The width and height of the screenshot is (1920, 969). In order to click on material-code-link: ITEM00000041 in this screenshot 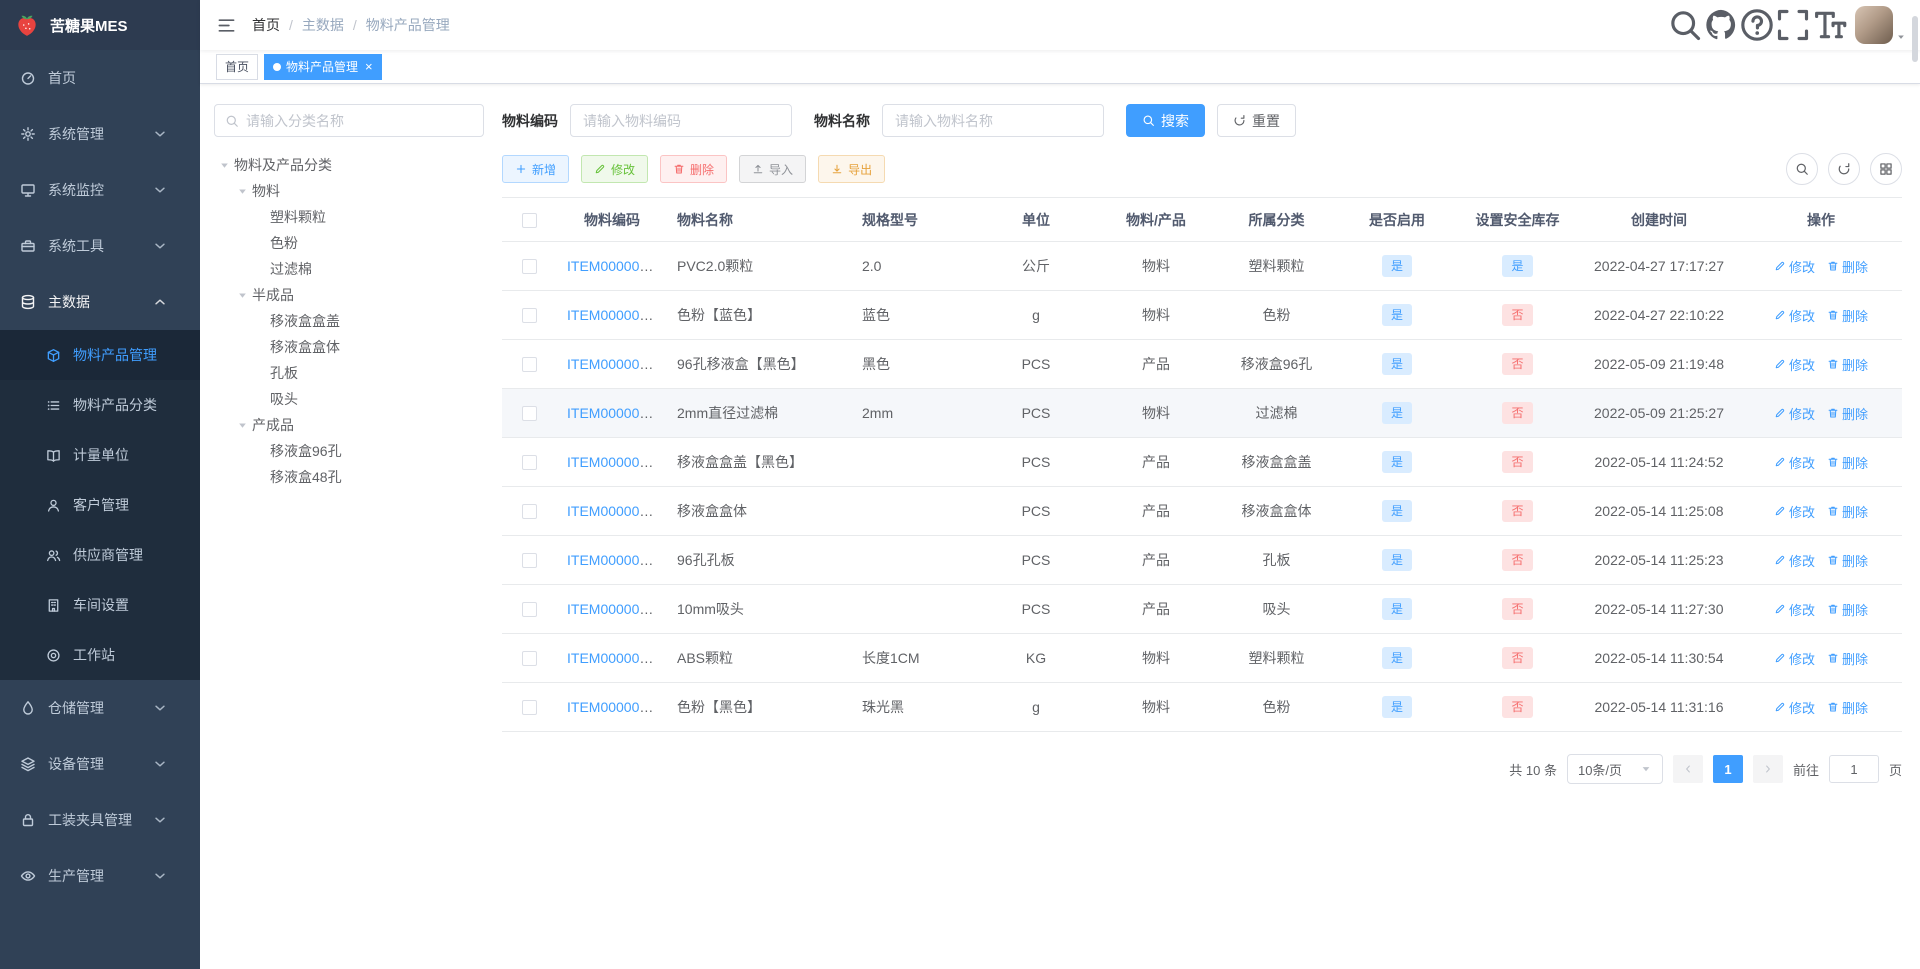, I will do `click(615, 315)`.